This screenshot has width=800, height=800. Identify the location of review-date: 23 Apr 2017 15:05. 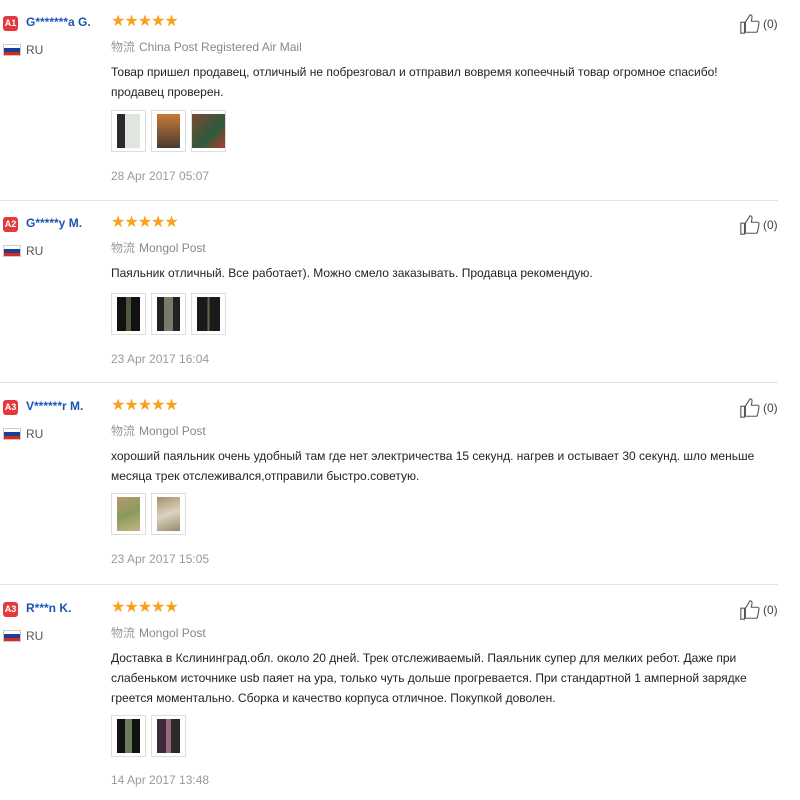
(160, 559).